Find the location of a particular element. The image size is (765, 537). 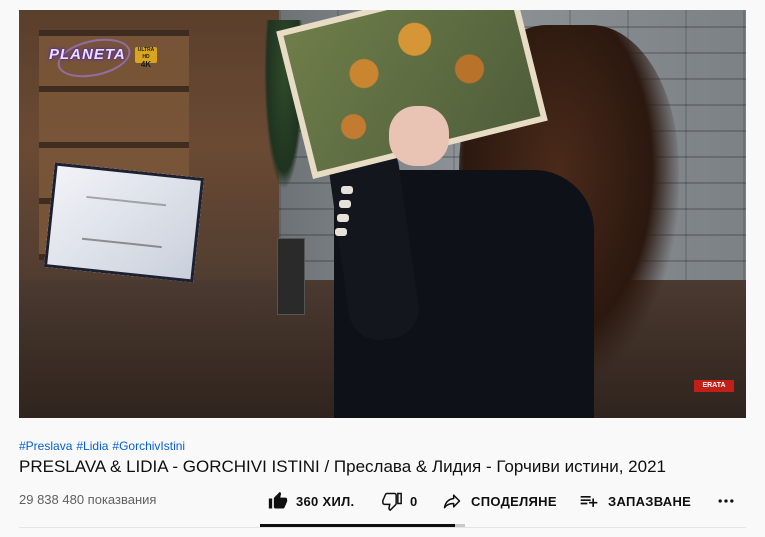

save-label: ЗАПАЗВАНЕ is located at coordinates (650, 501).